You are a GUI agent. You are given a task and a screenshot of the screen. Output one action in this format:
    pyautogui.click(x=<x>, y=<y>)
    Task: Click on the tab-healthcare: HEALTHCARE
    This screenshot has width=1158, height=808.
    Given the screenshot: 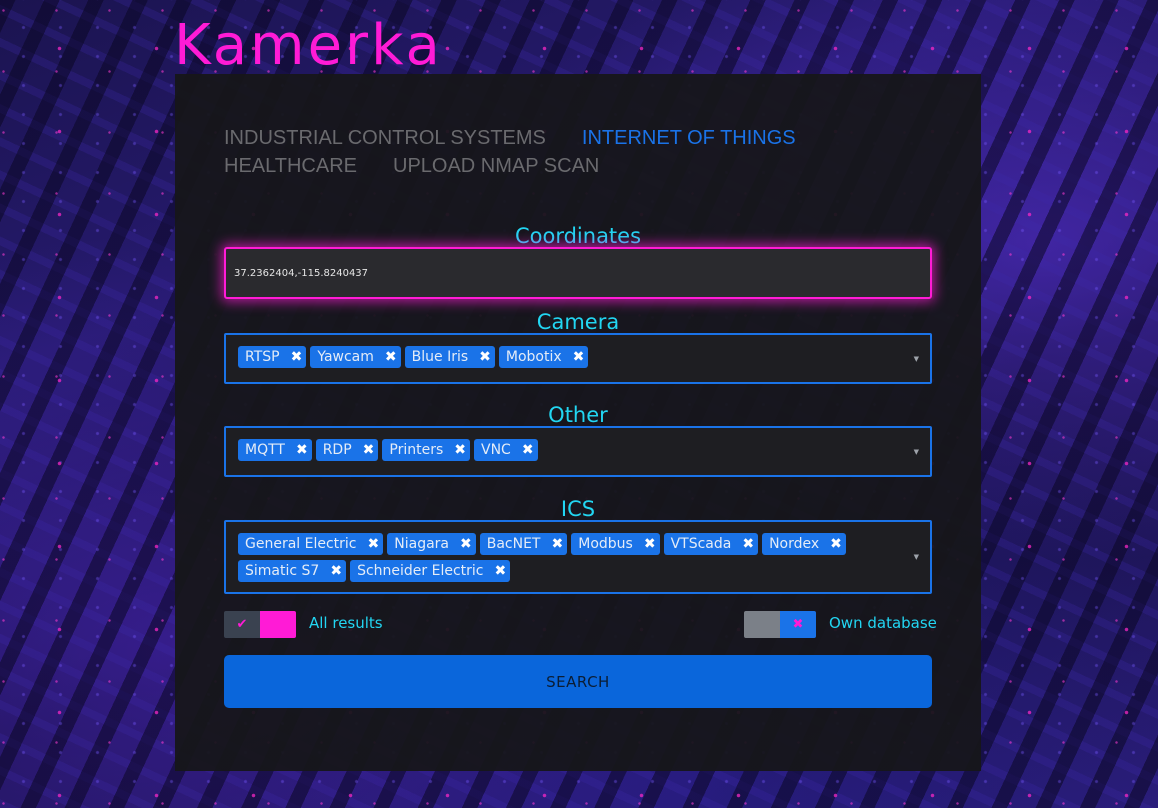 What is the action you would take?
    pyautogui.click(x=290, y=166)
    